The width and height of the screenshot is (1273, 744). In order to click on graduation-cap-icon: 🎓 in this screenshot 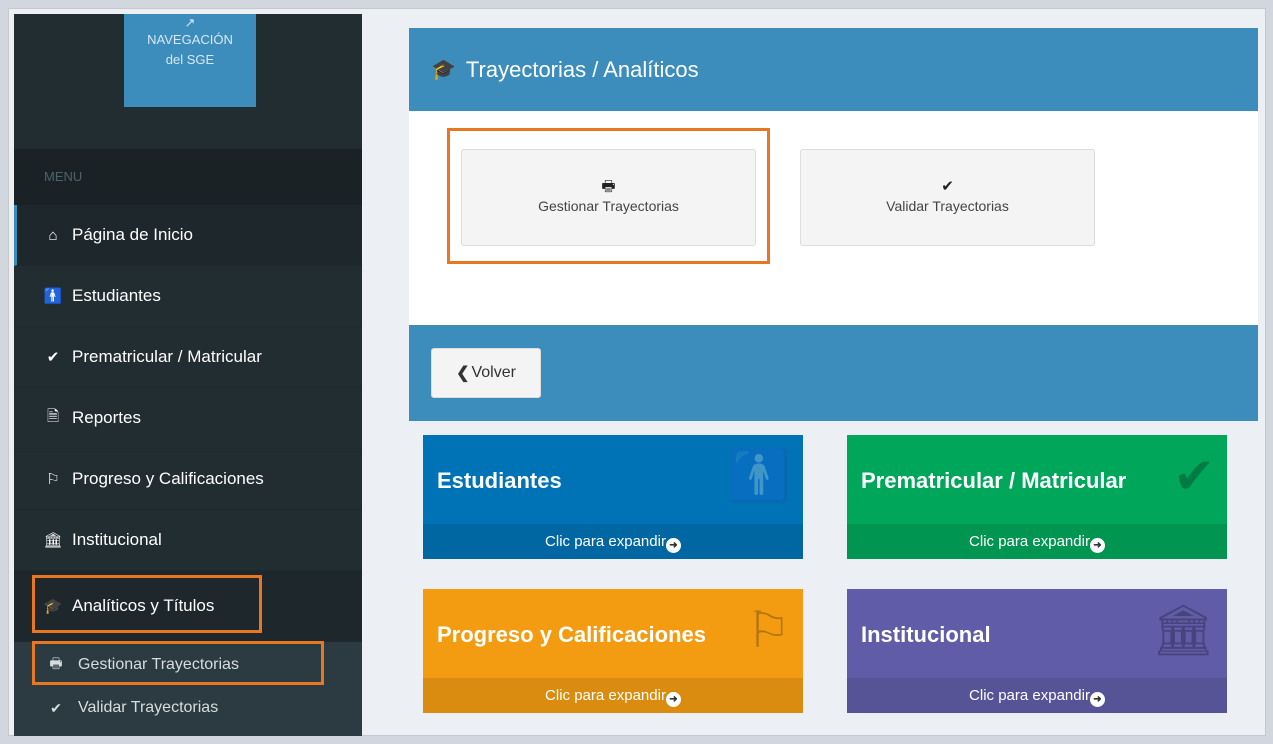, I will do `click(443, 70)`.